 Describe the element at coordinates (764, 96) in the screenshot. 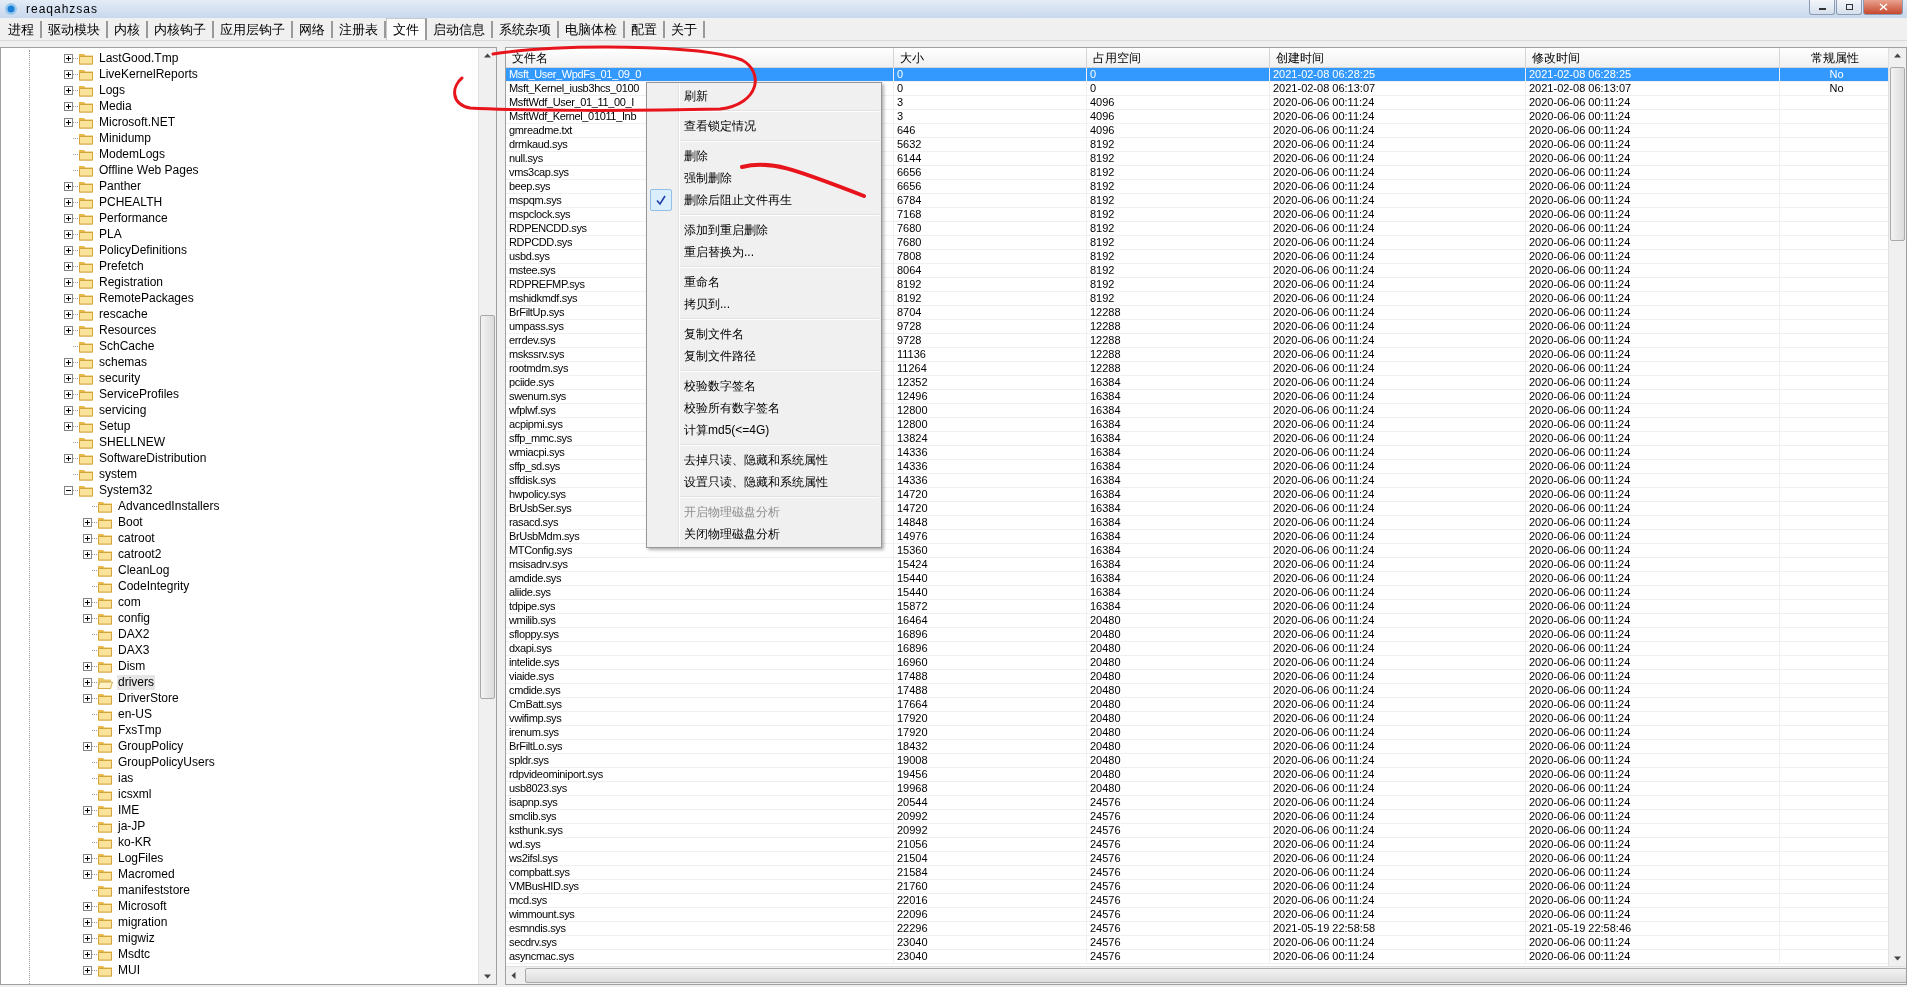

I see `menu-item: 刷新` at that location.